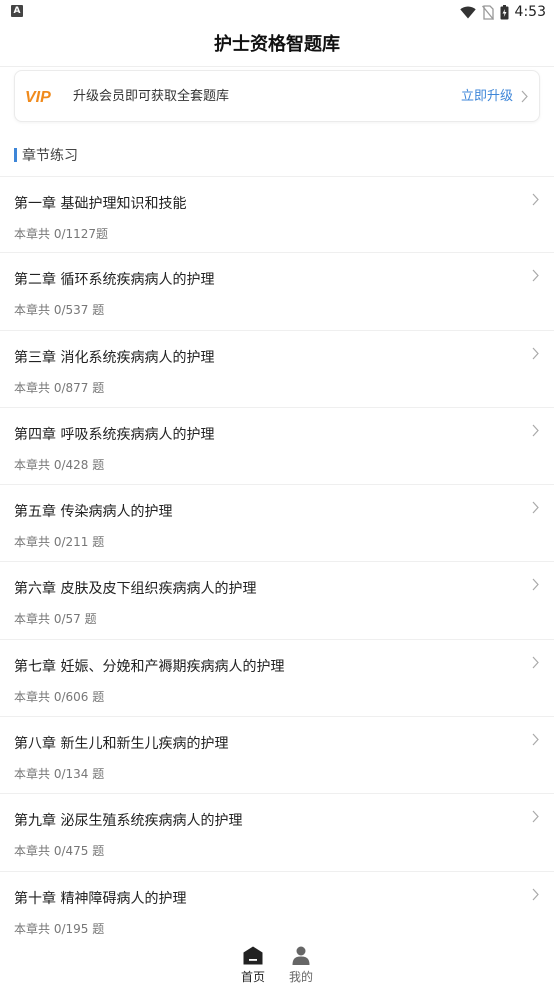  I want to click on chapter-row: 第三章 消化系统疾病病人的护理 本章共 0/877 题, so click(277, 369).